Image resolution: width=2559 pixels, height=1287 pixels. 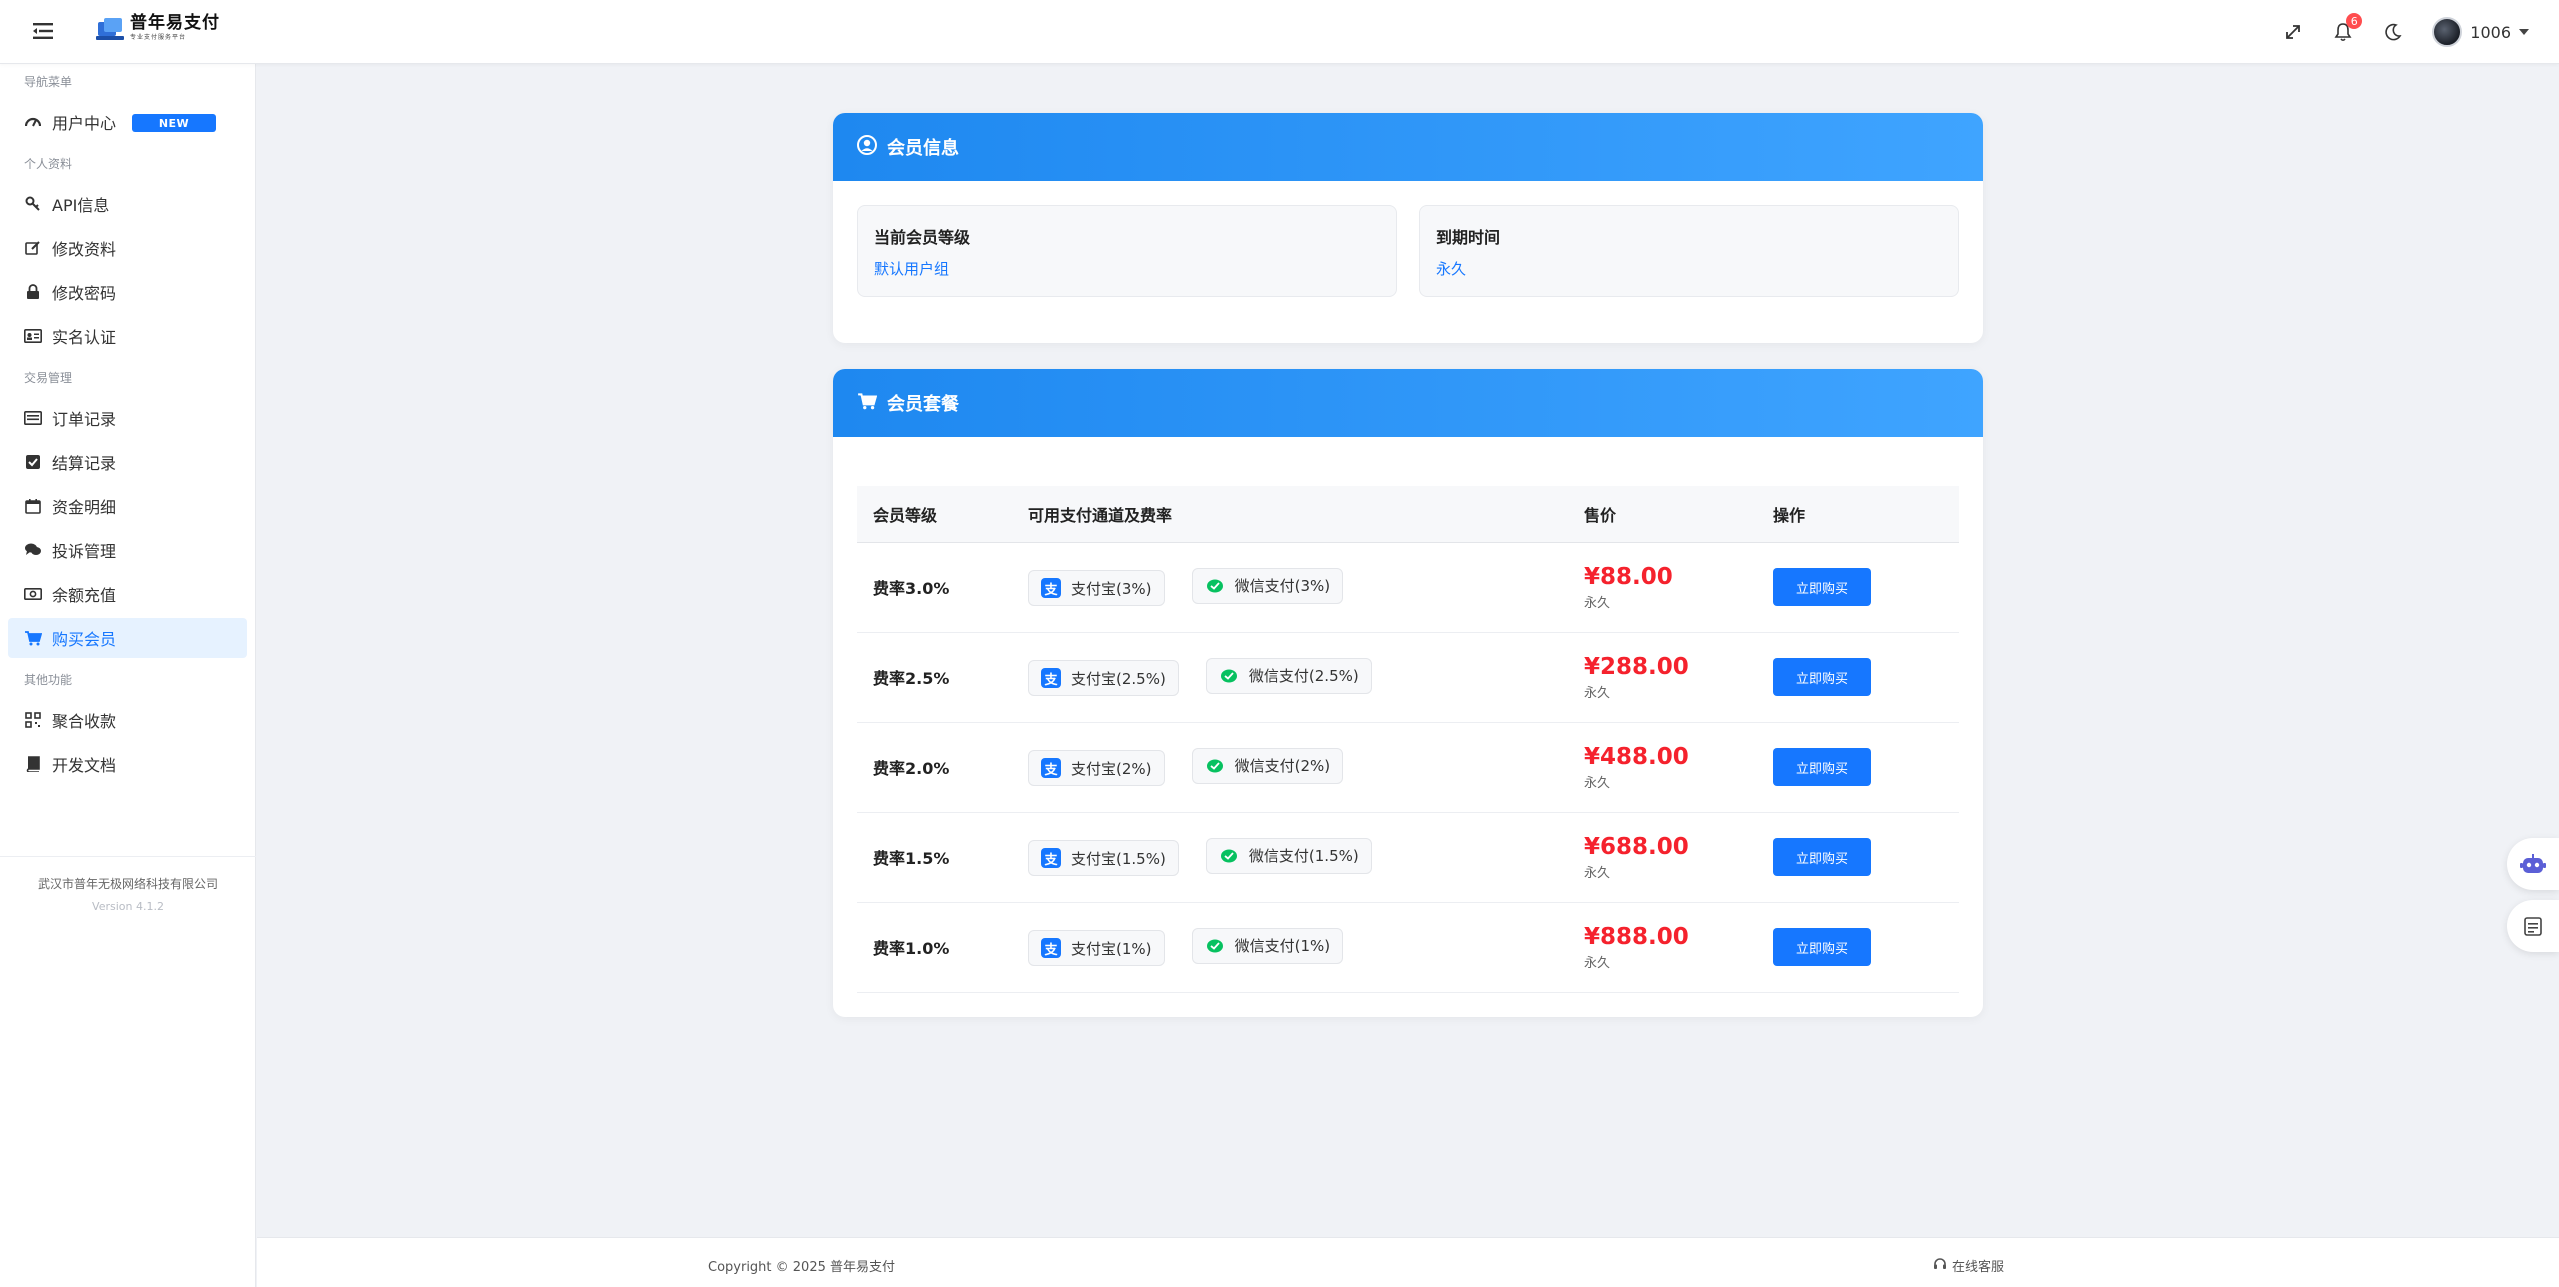 I want to click on channels-cell: 支支付宝(1.5%) 微信支付(1.5%), so click(x=1290, y=857).